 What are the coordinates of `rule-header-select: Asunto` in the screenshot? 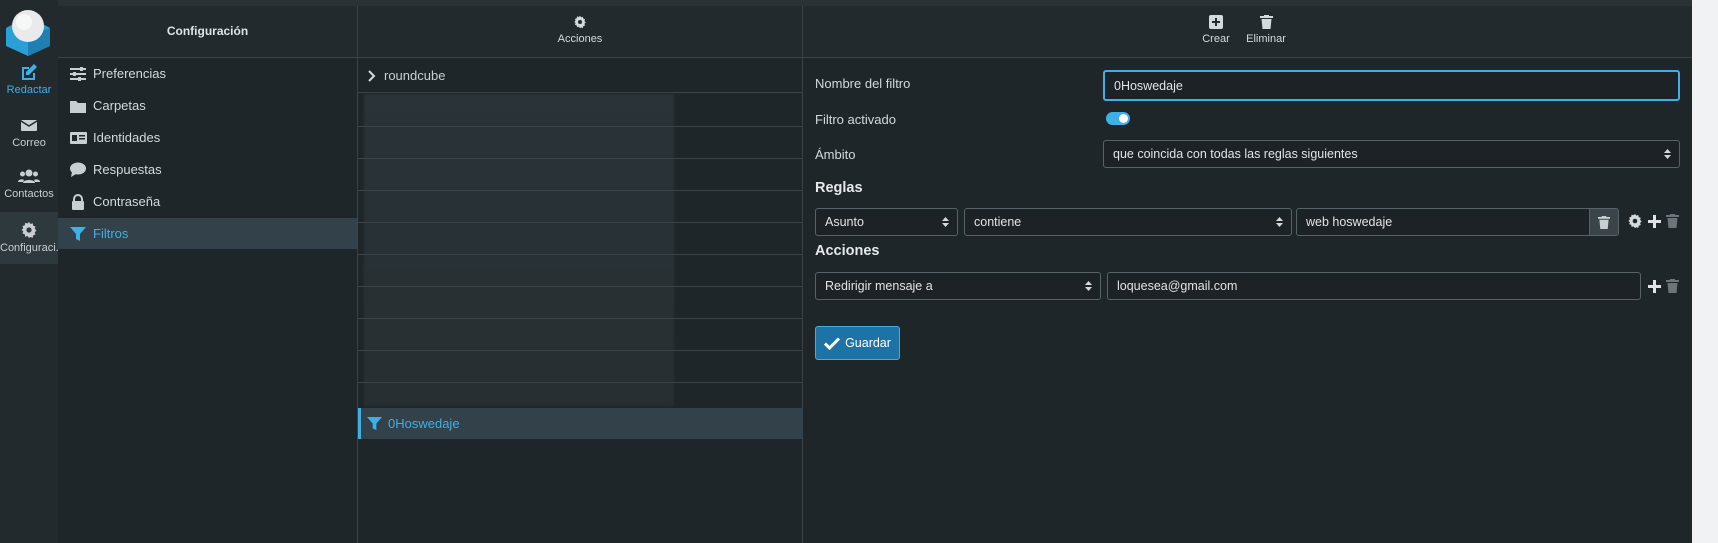 It's located at (886, 222).